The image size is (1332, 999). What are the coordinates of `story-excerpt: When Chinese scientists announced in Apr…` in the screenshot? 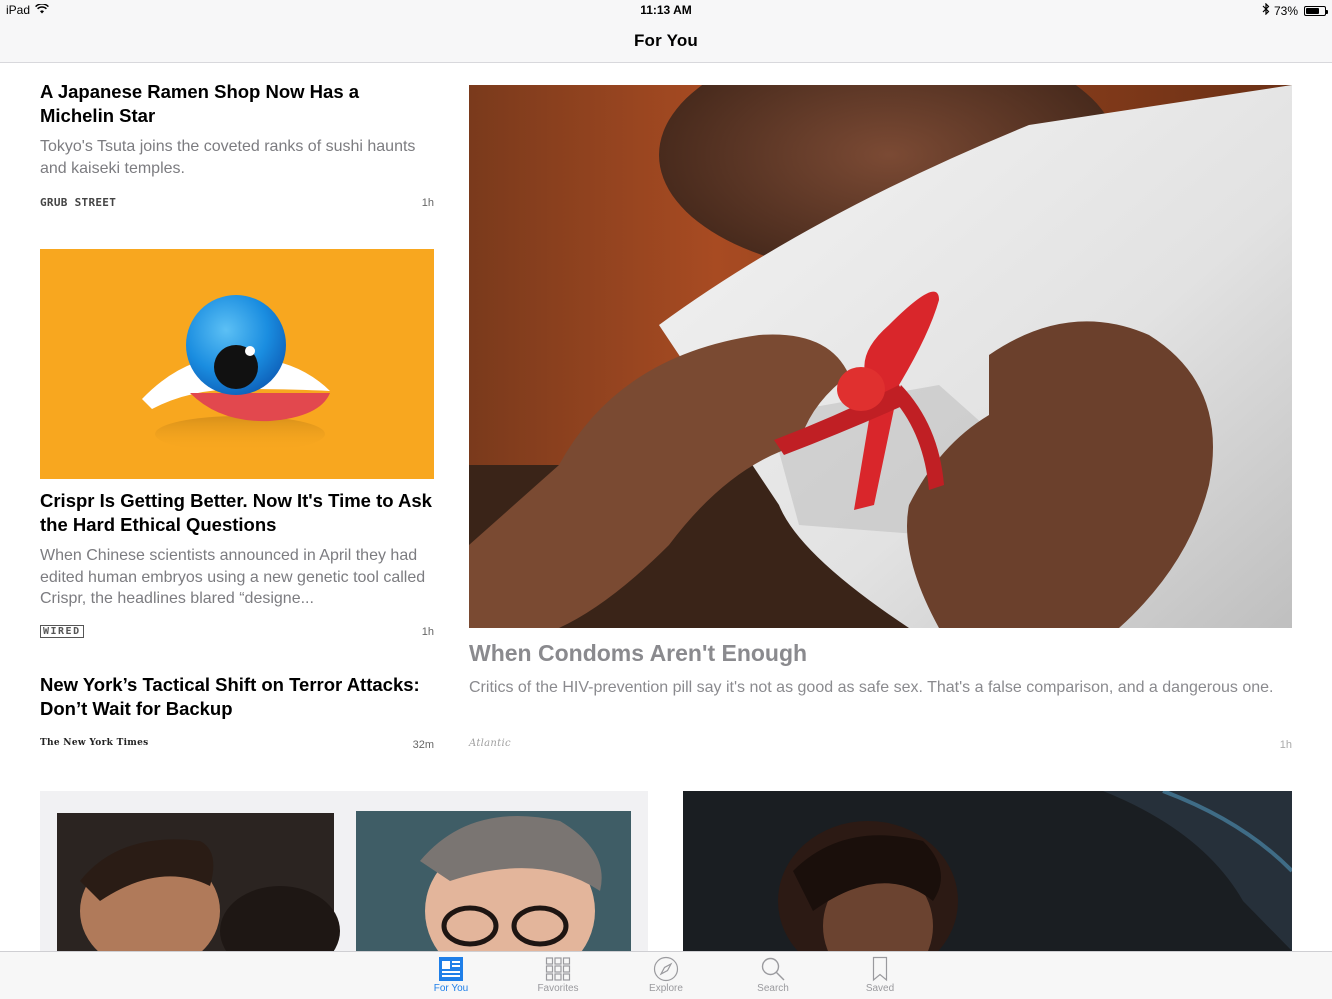 It's located at (233, 577).